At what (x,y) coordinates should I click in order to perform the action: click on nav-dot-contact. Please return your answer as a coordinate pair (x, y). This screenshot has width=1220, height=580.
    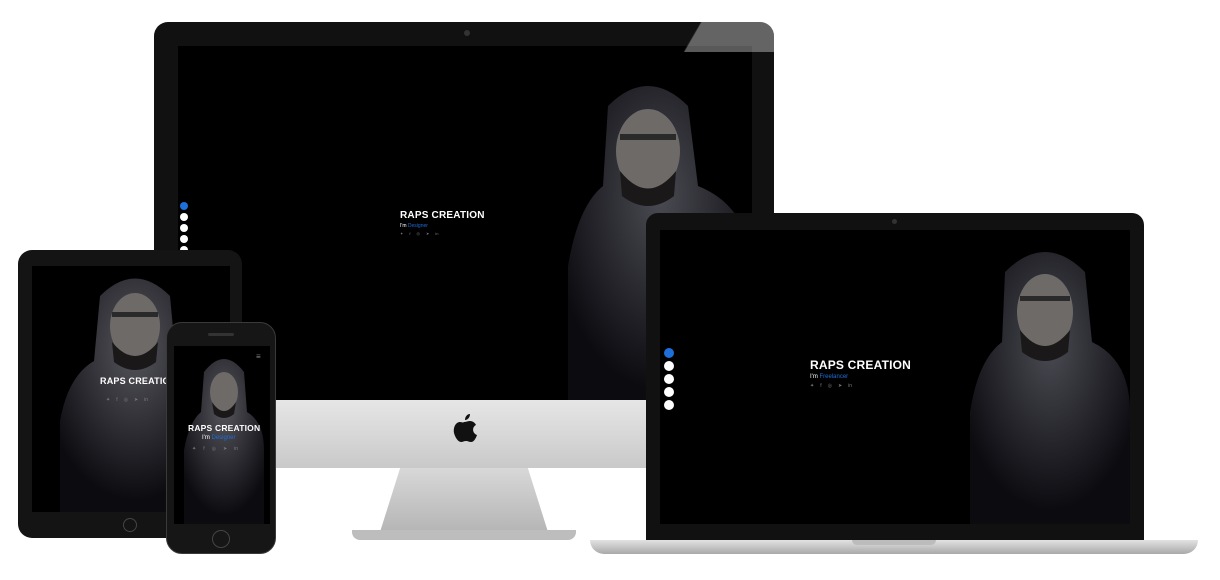
    Looking at the image, I should click on (669, 405).